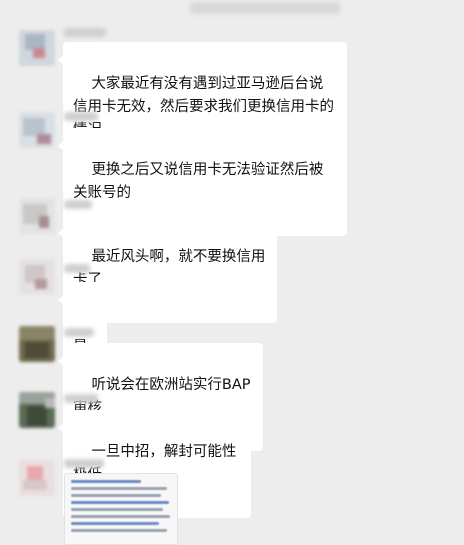 The width and height of the screenshot is (464, 545). I want to click on top-blurred-strip, so click(232, 11).